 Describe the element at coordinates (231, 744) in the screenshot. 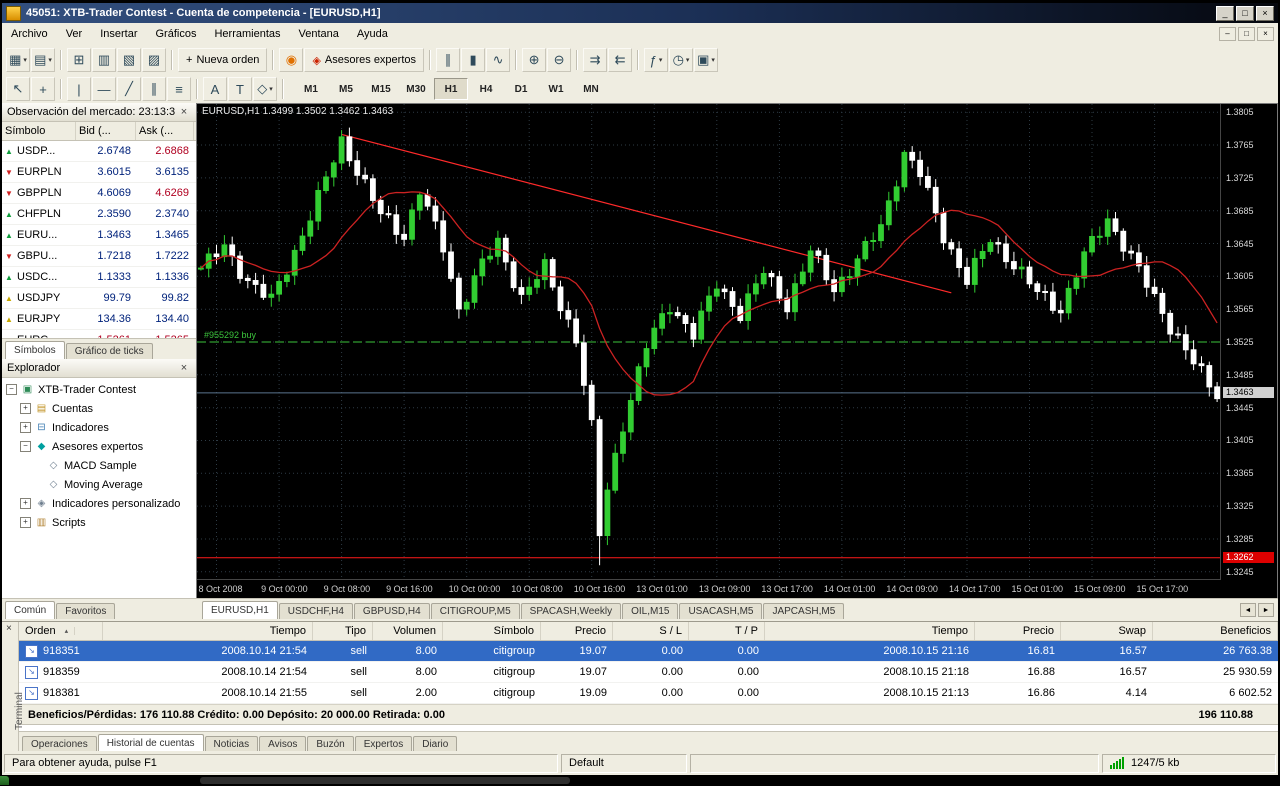

I see `terminal-tab-noticias: Noticias` at that location.